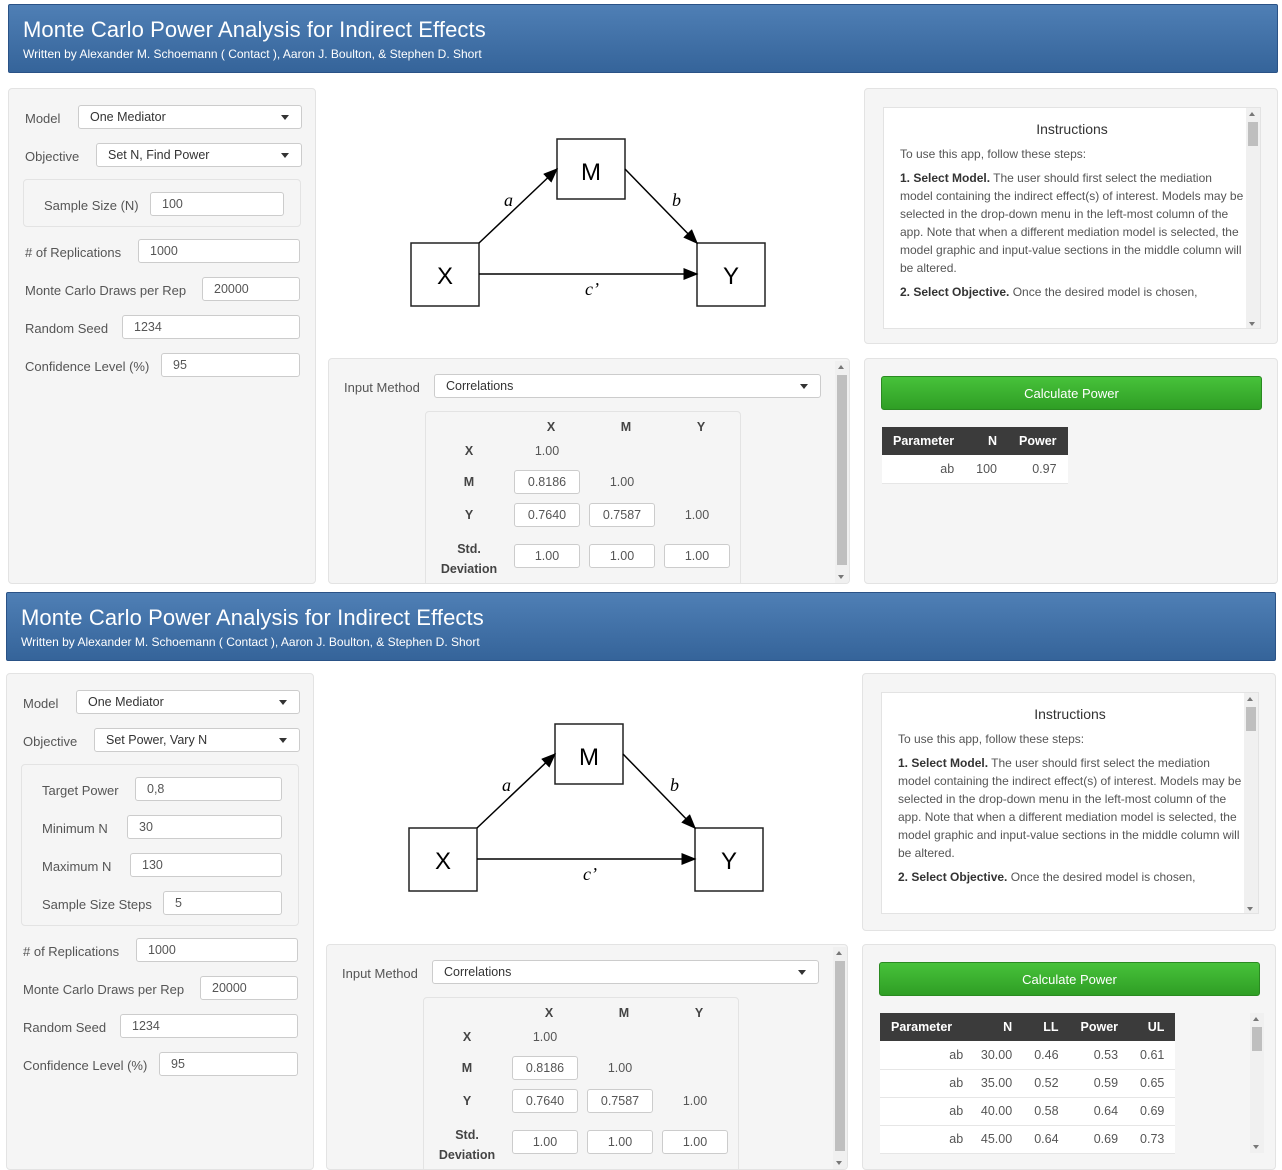 This screenshot has width=1282, height=1170. Describe the element at coordinates (1152, 1055) in the screenshot. I see `cell-ul: 0.61` at that location.